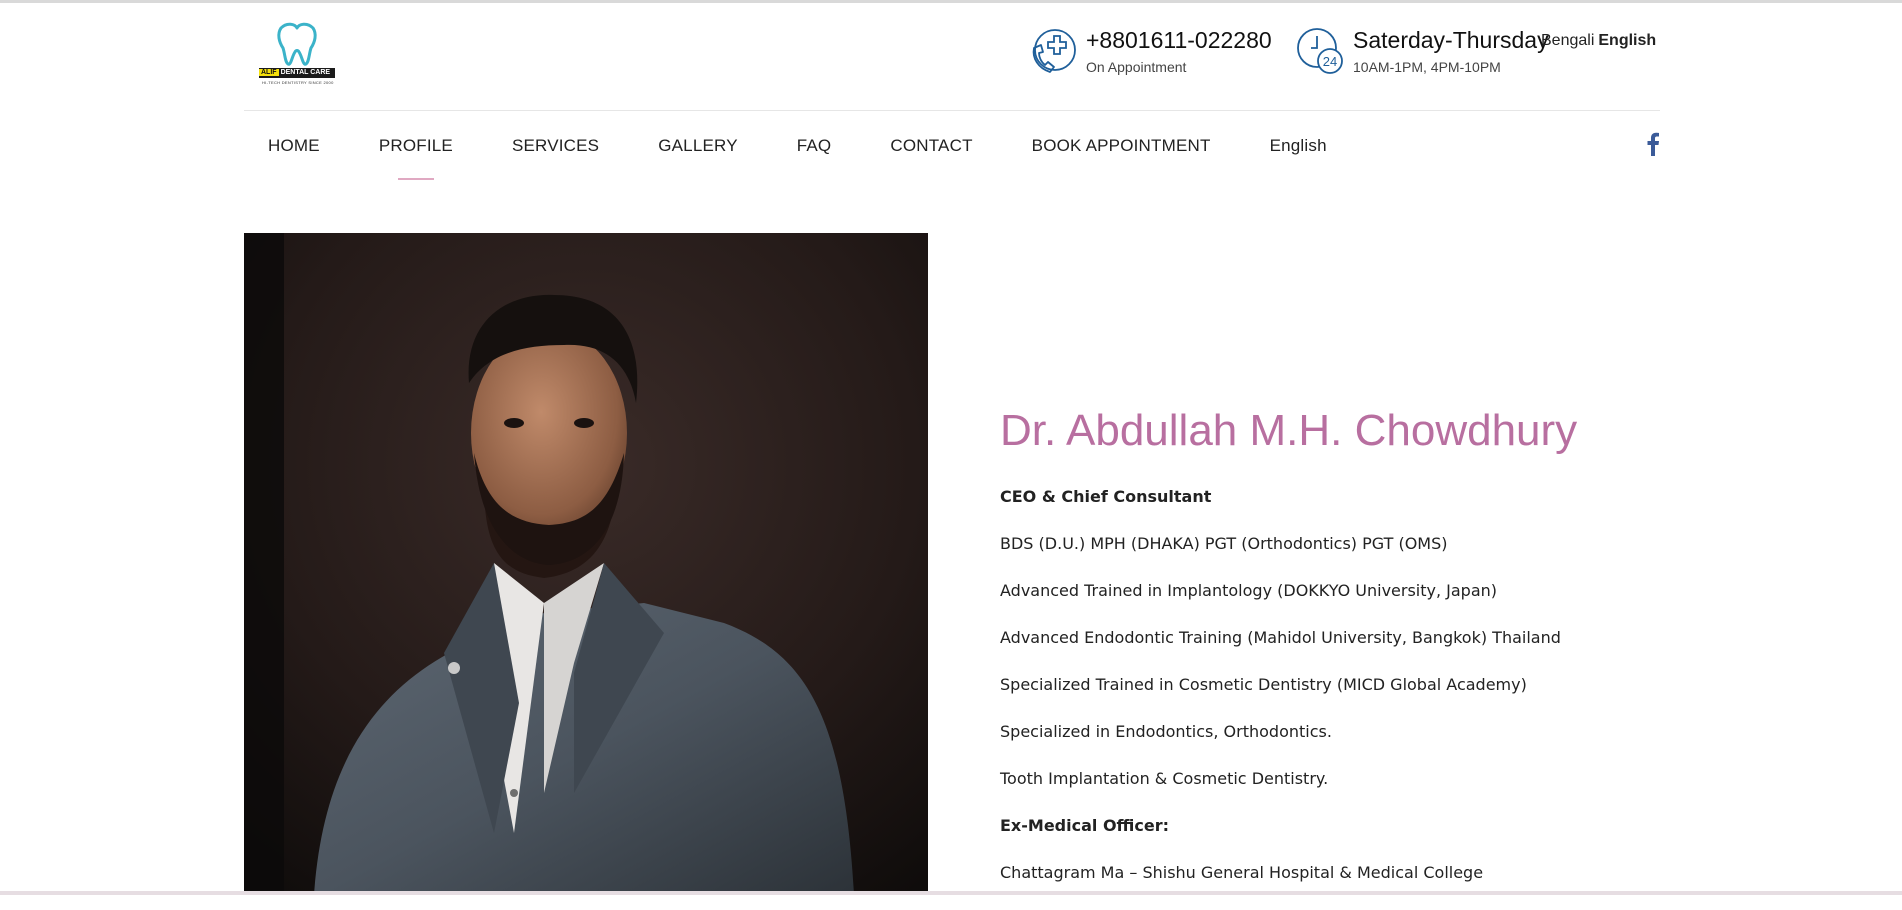 The image size is (1902, 910). I want to click on doctor-name: Dr. Abdullah M.H. Chowdhury, so click(1289, 430).